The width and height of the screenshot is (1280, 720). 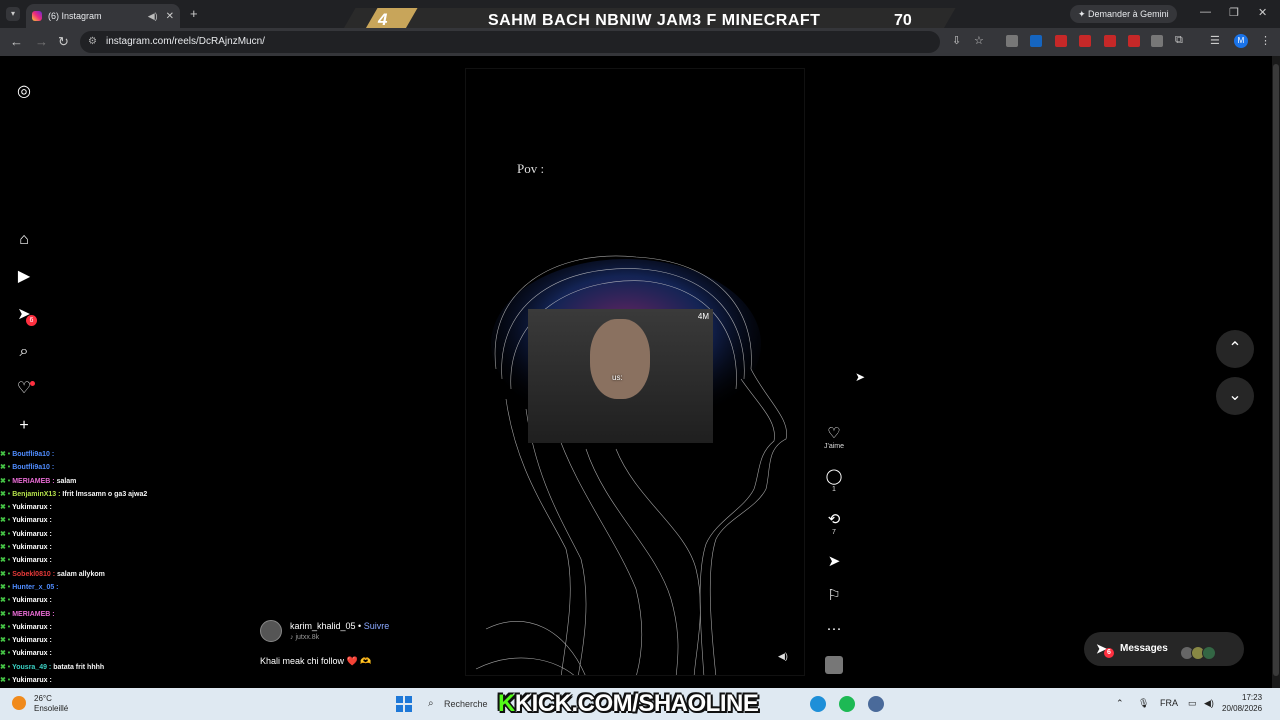 I want to click on repost-button: ⟲ 7, so click(x=834, y=523).